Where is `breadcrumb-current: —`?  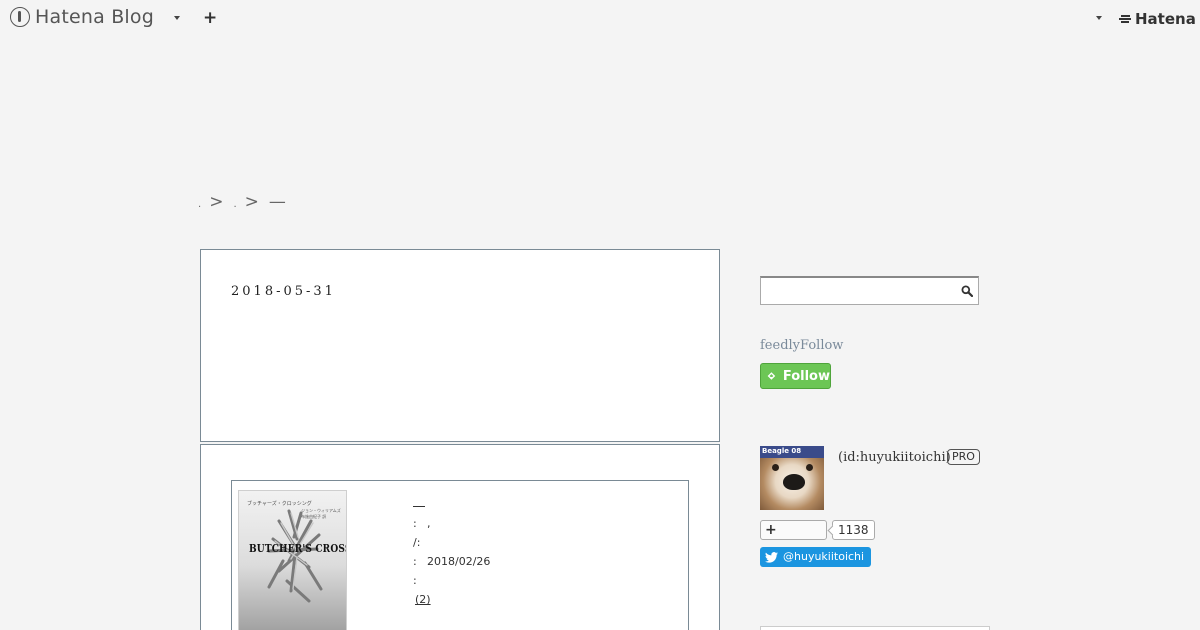 breadcrumb-current: — is located at coordinates (277, 202).